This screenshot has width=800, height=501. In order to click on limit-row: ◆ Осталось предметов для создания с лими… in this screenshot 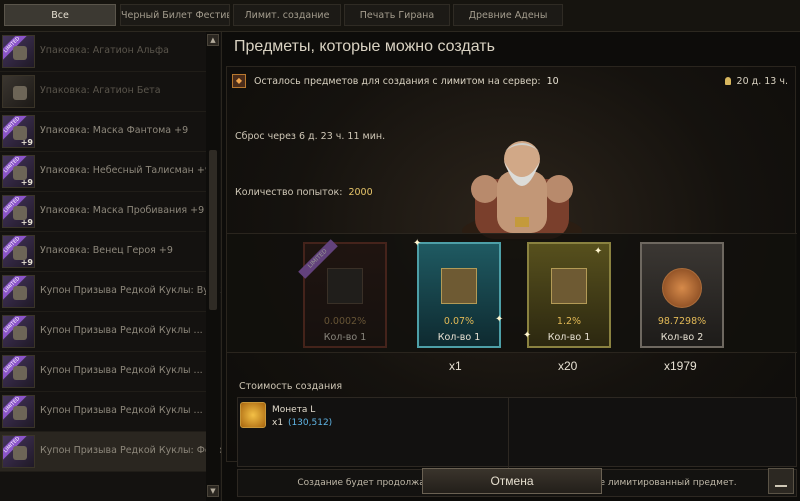, I will do `click(512, 82)`.